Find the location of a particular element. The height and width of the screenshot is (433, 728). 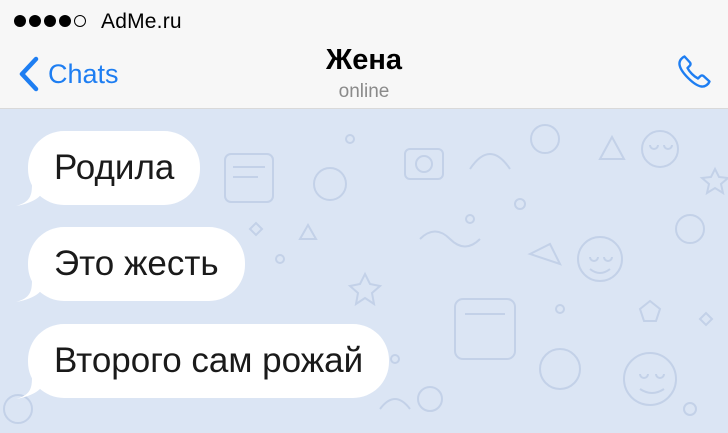

message-bubble: Родила is located at coordinates (108, 168).